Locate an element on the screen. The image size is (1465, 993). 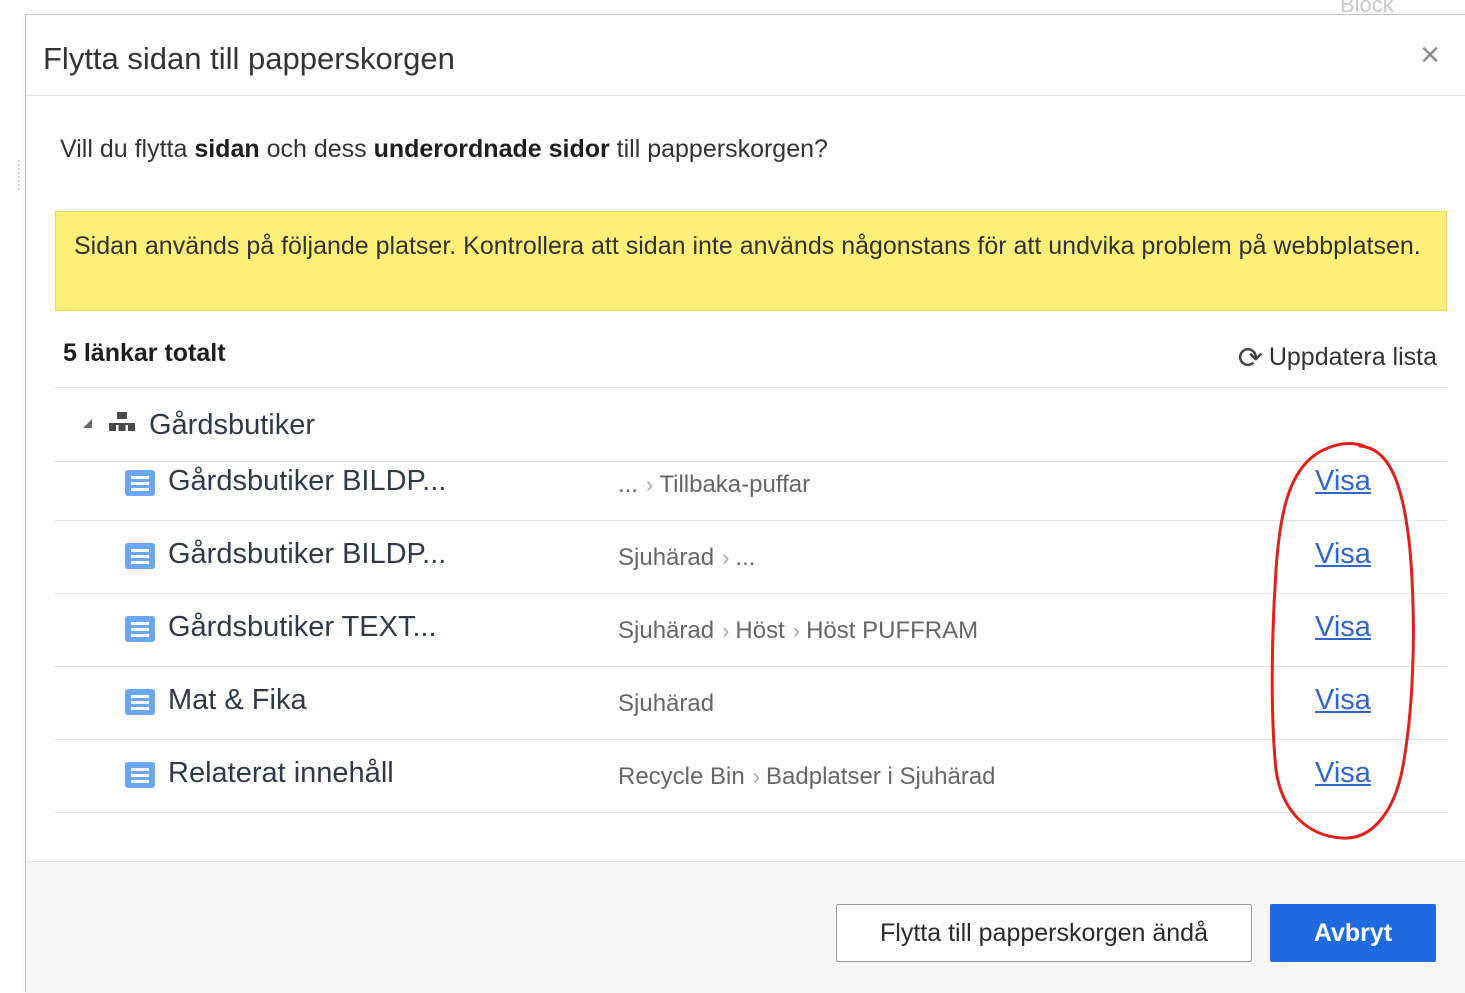
list-item: Mat & Fika Sjuhärad Visa is located at coordinates (751, 703).